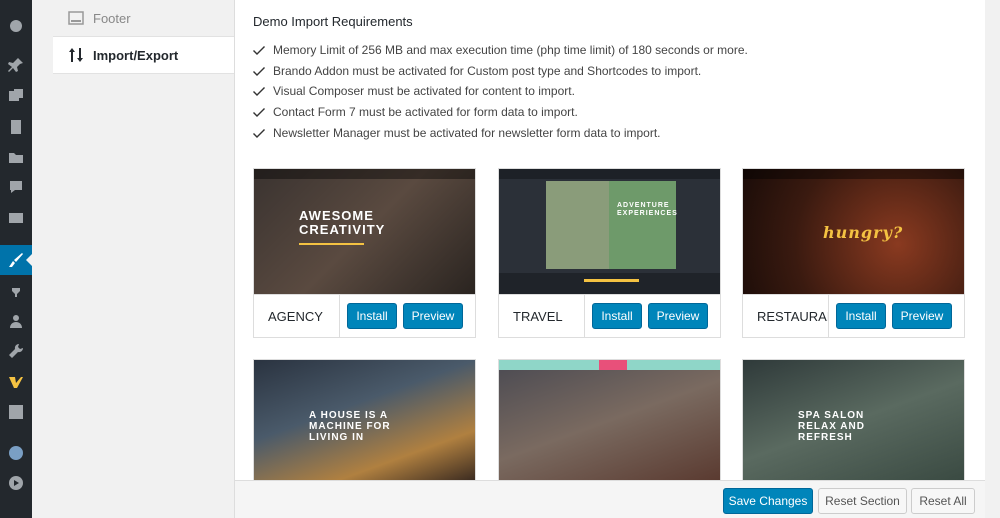  I want to click on comments-icon, so click(16, 187).